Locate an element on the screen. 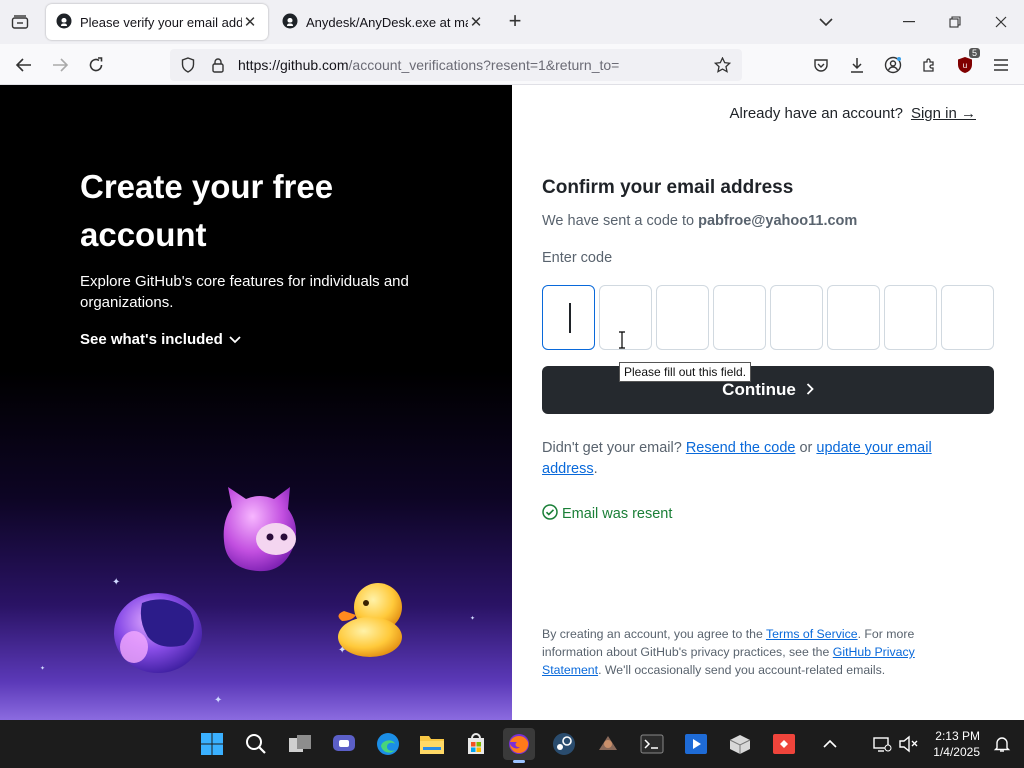 The image size is (1024, 768). clock-time: 2:13 PM is located at coordinates (957, 736).